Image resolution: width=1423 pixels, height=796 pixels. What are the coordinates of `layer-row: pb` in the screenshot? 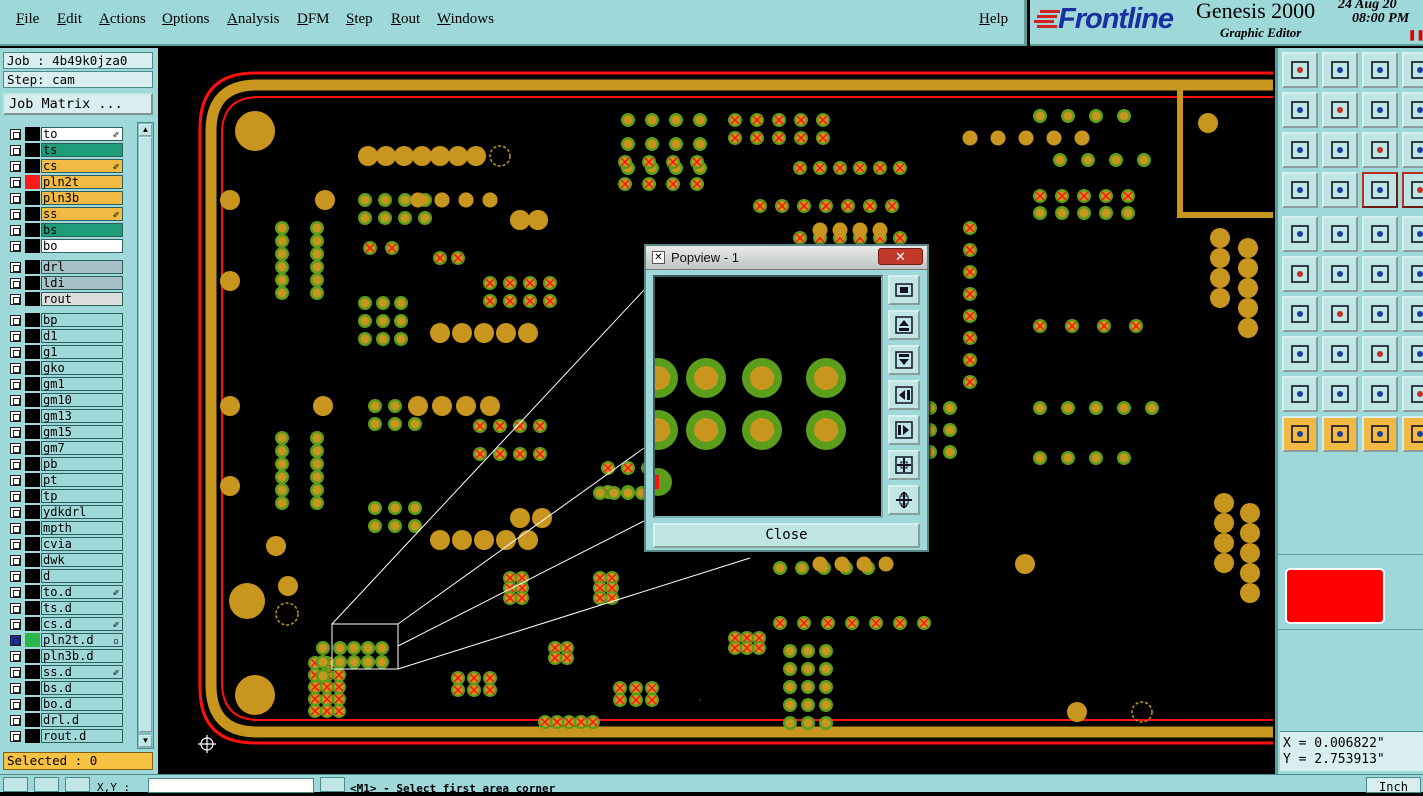 It's located at (64, 464).